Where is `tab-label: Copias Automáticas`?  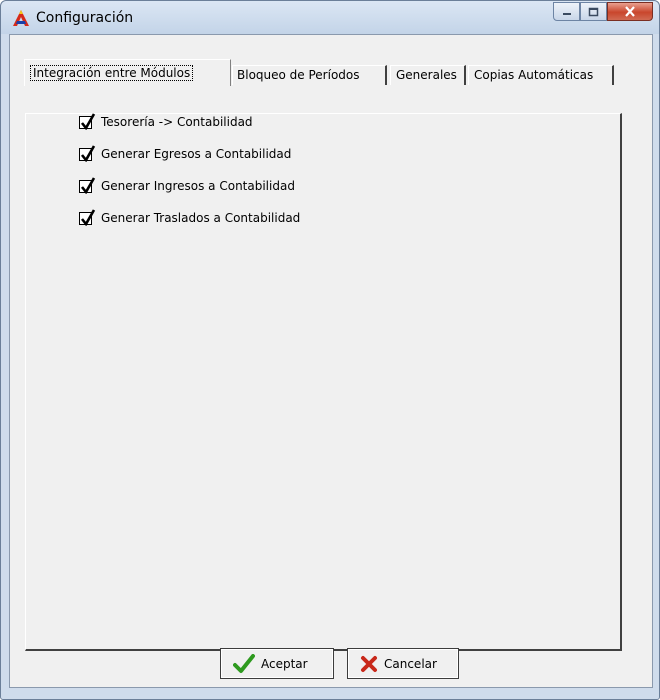 tab-label: Copias Automáticas is located at coordinates (534, 75).